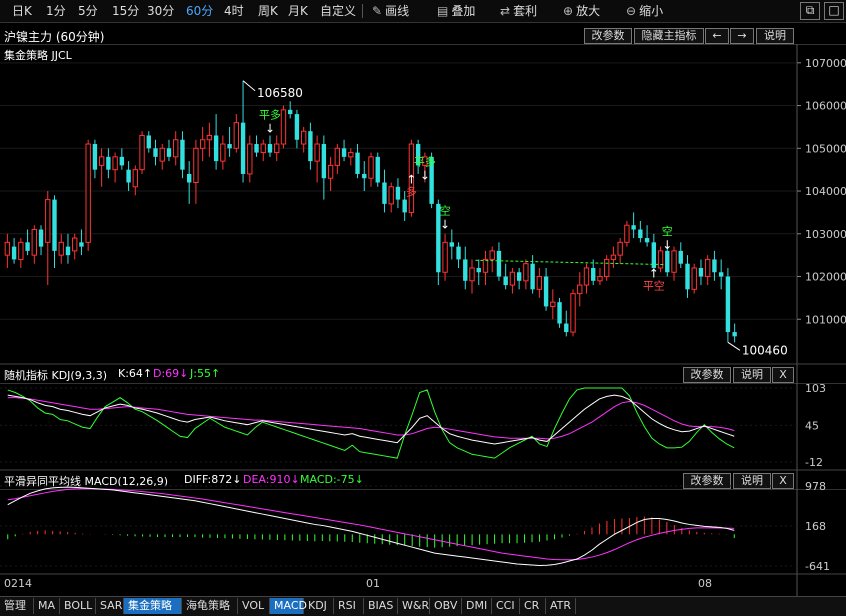  What do you see at coordinates (288, 606) in the screenshot?
I see `indicator-tab-7: MACD` at bounding box center [288, 606].